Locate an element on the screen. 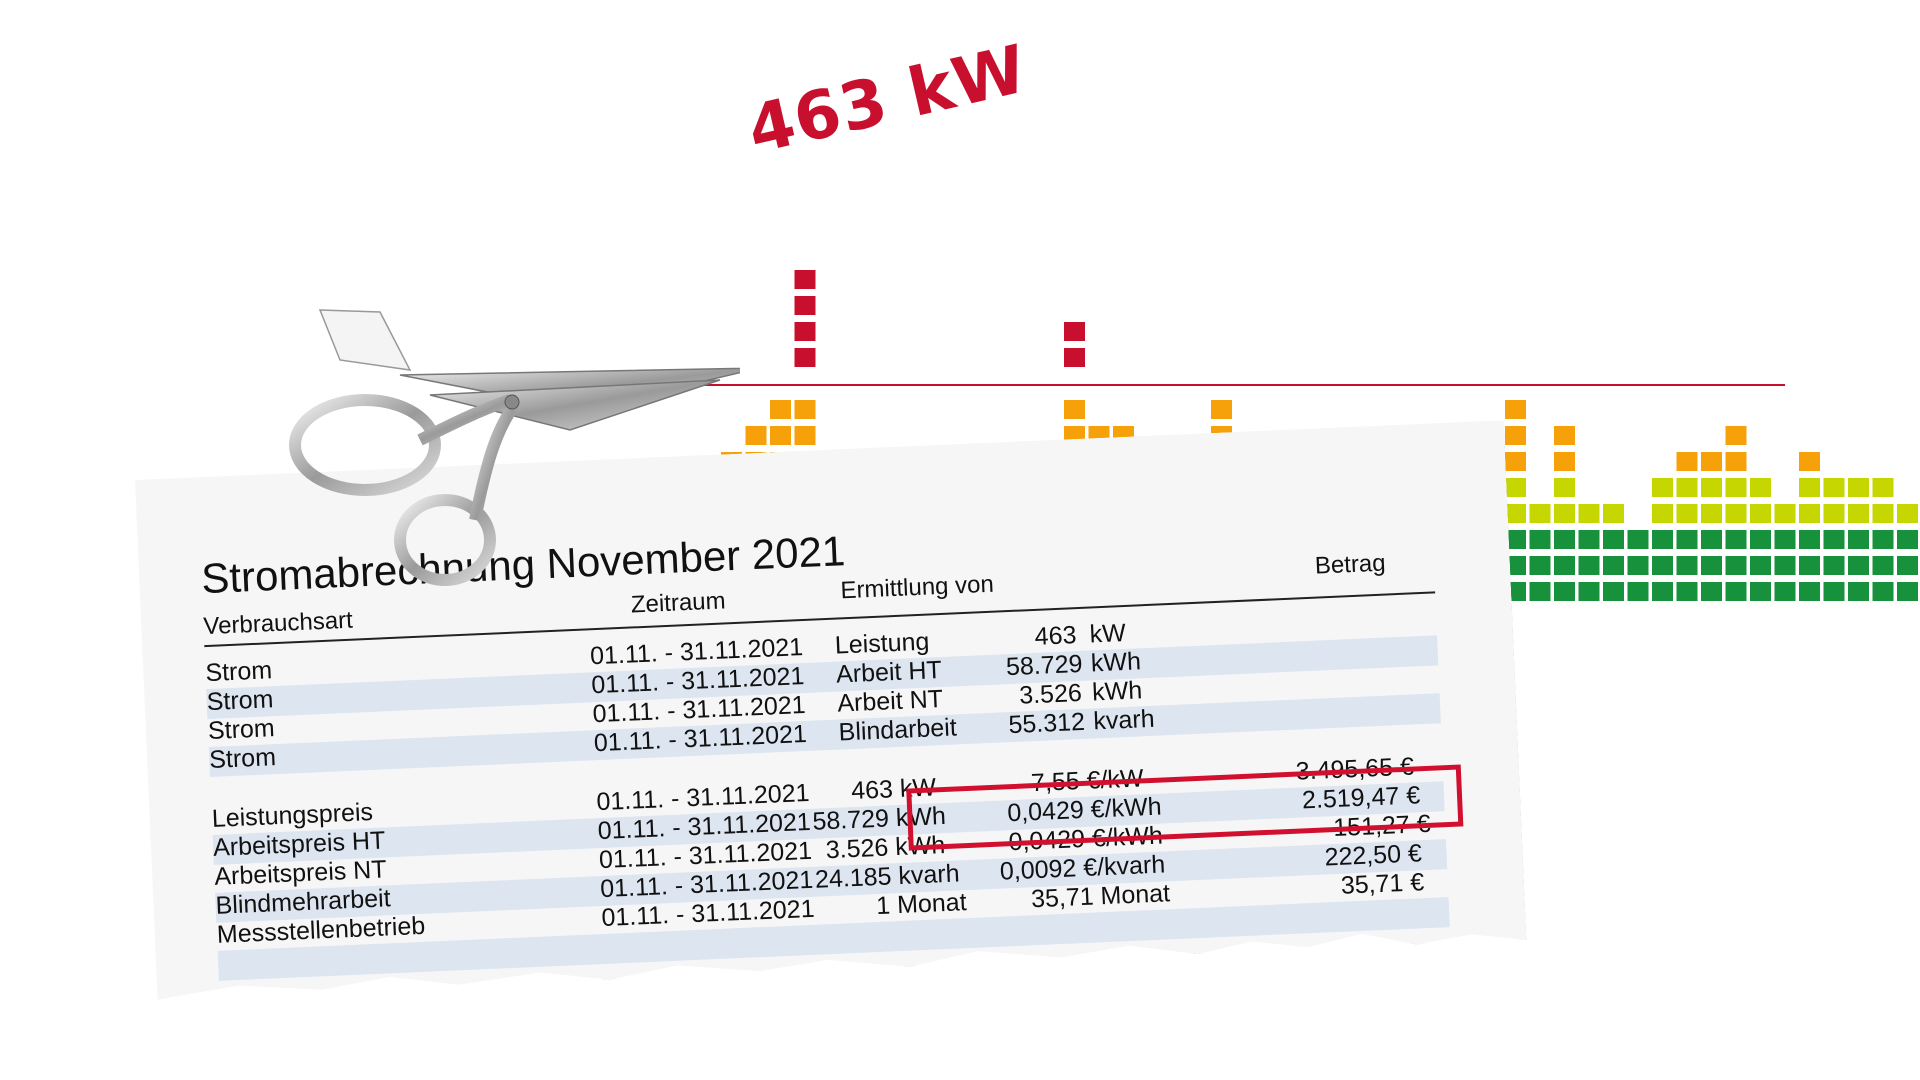  row-rate: 35,71 Monat is located at coordinates (1100, 896).